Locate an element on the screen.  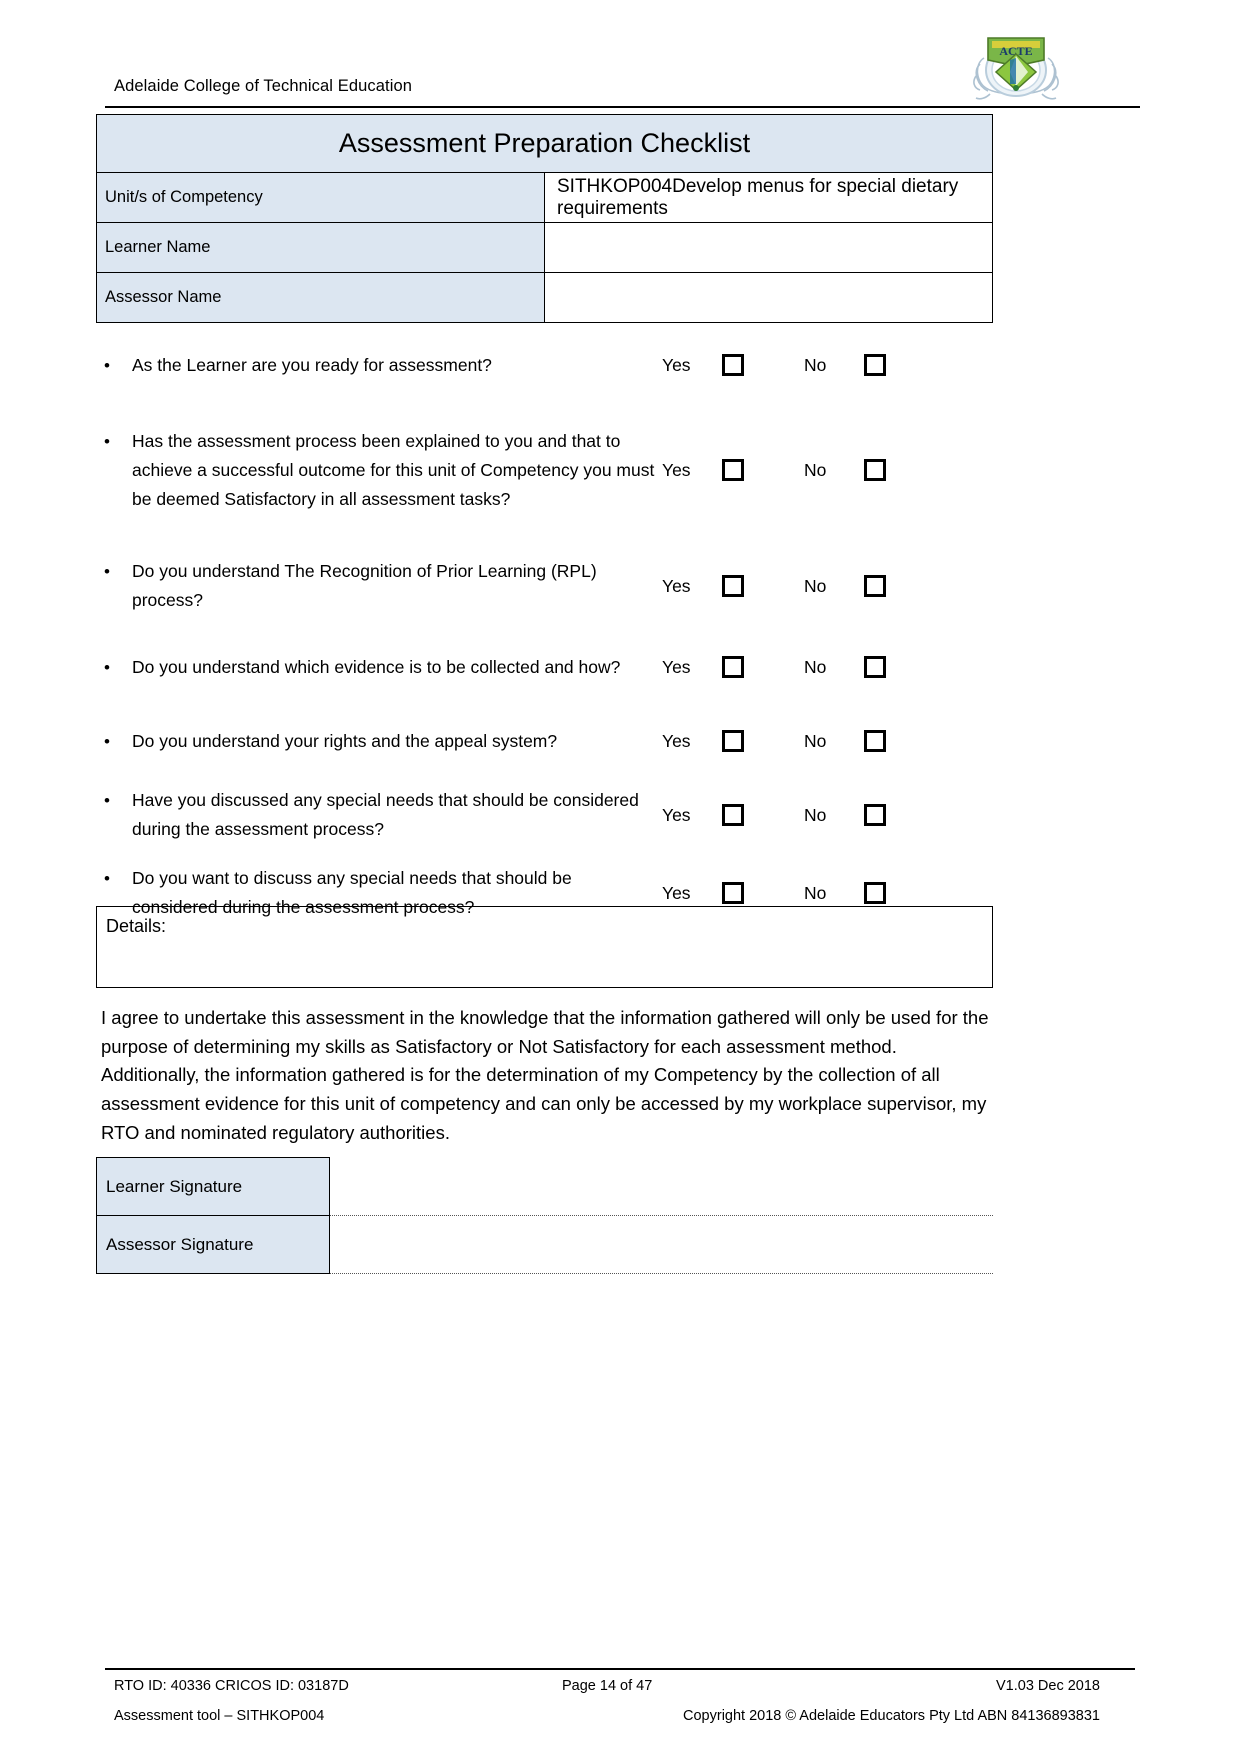
footer-page-number: Page 14 of 47 is located at coordinates (607, 1686).